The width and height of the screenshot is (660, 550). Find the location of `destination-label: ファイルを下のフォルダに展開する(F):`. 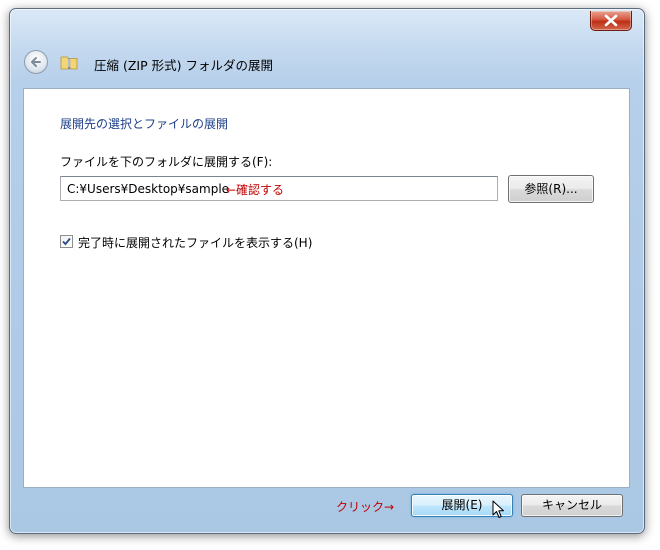

destination-label: ファイルを下のフォルダに展開する(F): is located at coordinates (166, 162).